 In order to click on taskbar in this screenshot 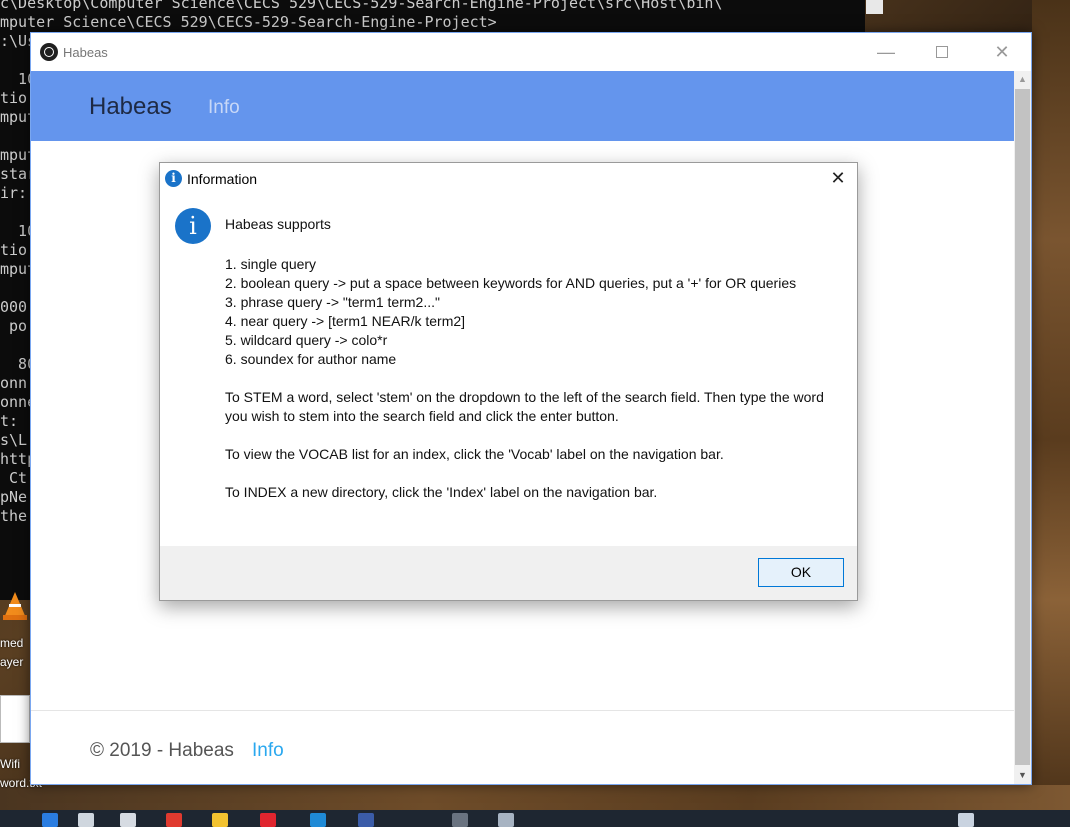, I will do `click(535, 818)`.